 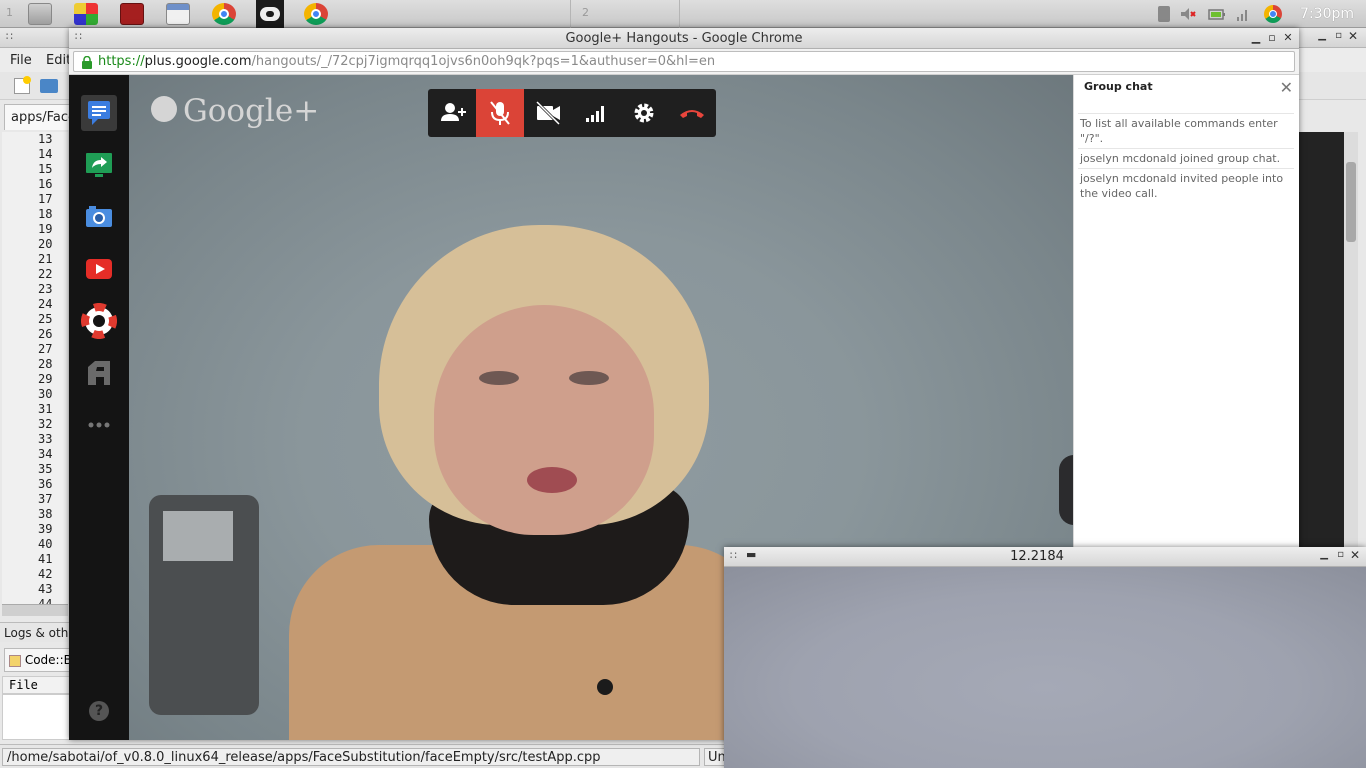 What do you see at coordinates (35, 632) in the screenshot?
I see `logs-panel-title: Logs & others` at bounding box center [35, 632].